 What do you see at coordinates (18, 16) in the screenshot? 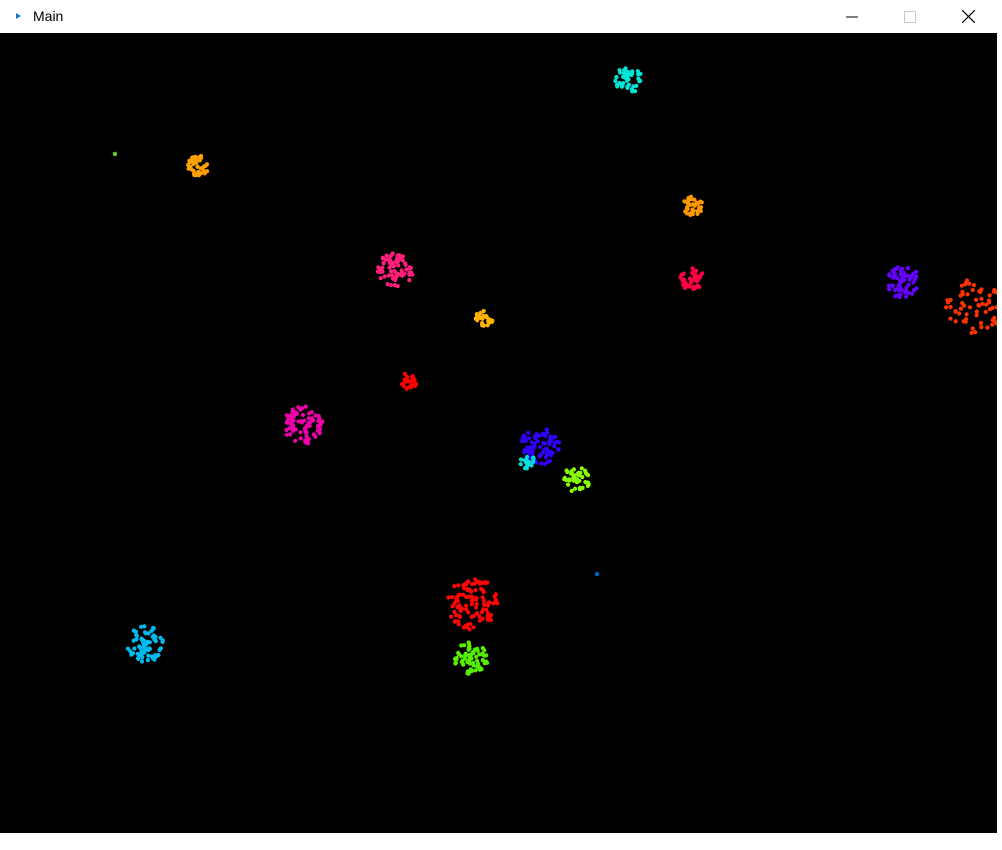
I see `app-icon` at bounding box center [18, 16].